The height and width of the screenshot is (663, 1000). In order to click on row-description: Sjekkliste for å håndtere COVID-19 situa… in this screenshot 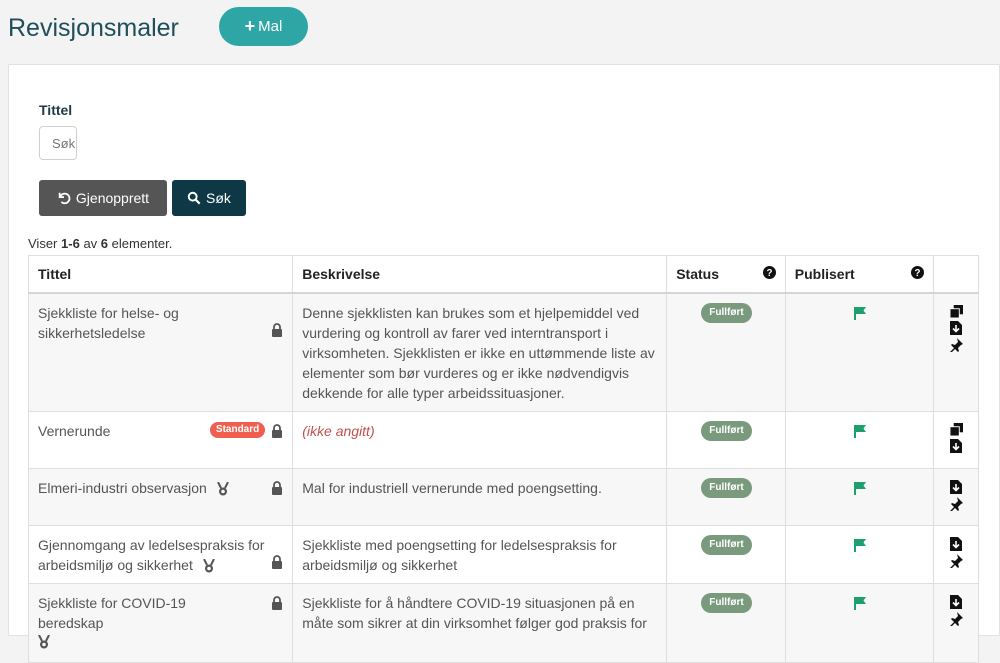, I will do `click(480, 623)`.